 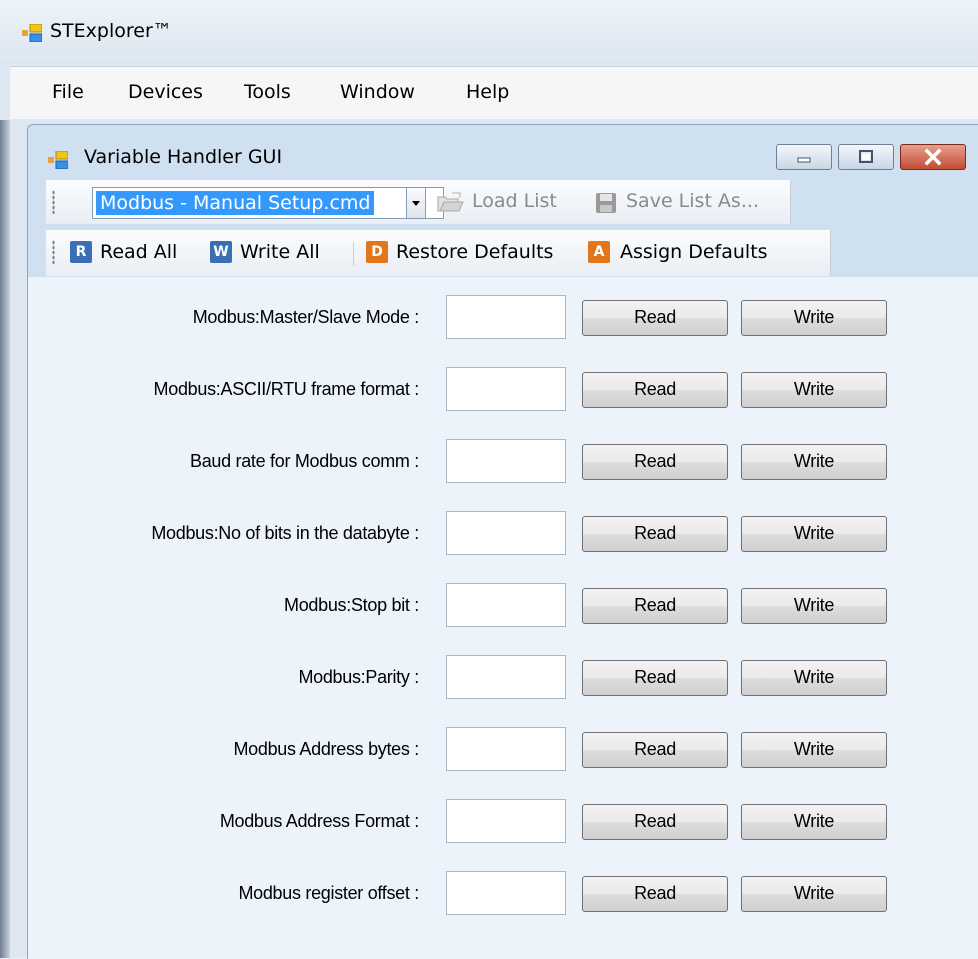 What do you see at coordinates (32, 34) in the screenshot?
I see `app-icon` at bounding box center [32, 34].